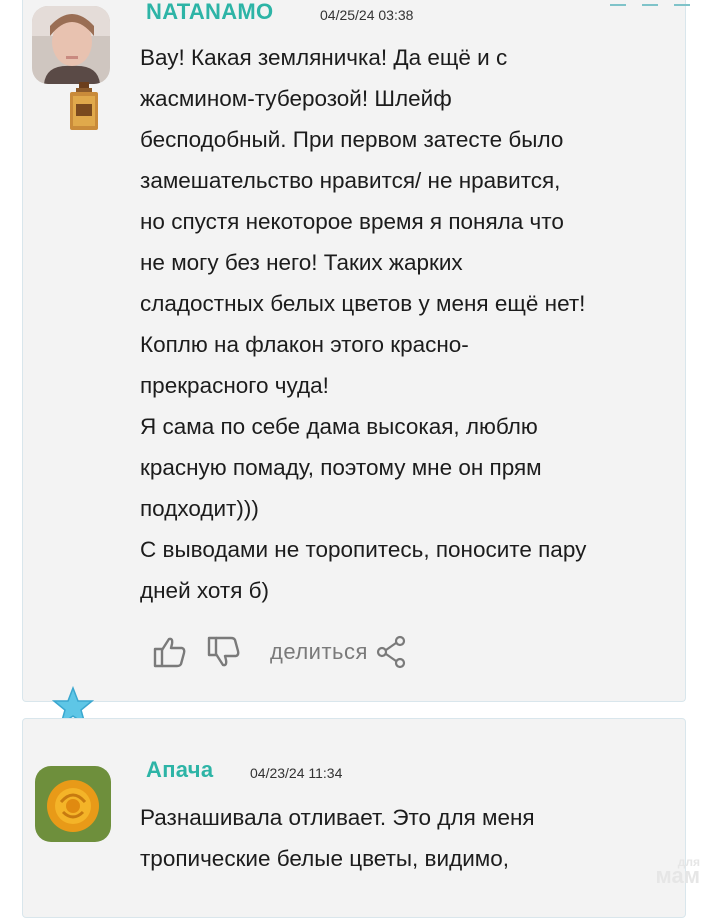  Describe the element at coordinates (363, 303) in the screenshot. I see `comment-line: сладостных белых цветов у меня ещё нет!` at that location.